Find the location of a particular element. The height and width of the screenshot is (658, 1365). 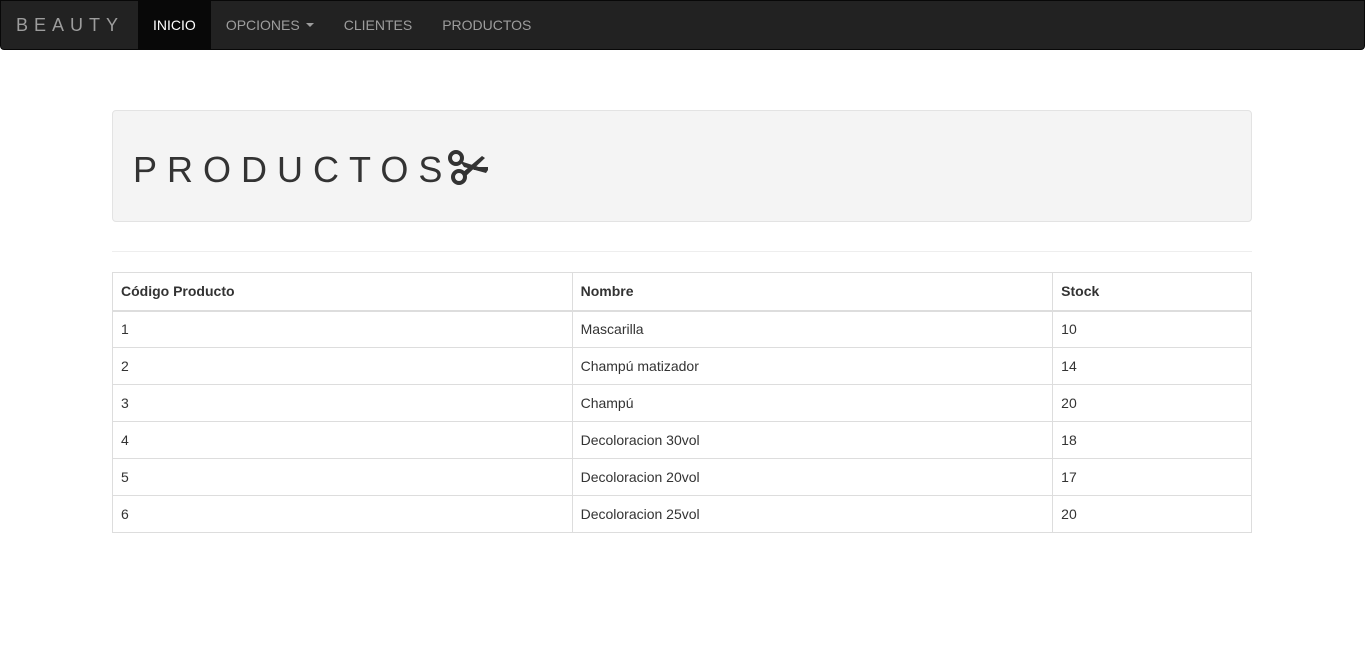

table-row: 2 Champú matizador 14 is located at coordinates (682, 366).